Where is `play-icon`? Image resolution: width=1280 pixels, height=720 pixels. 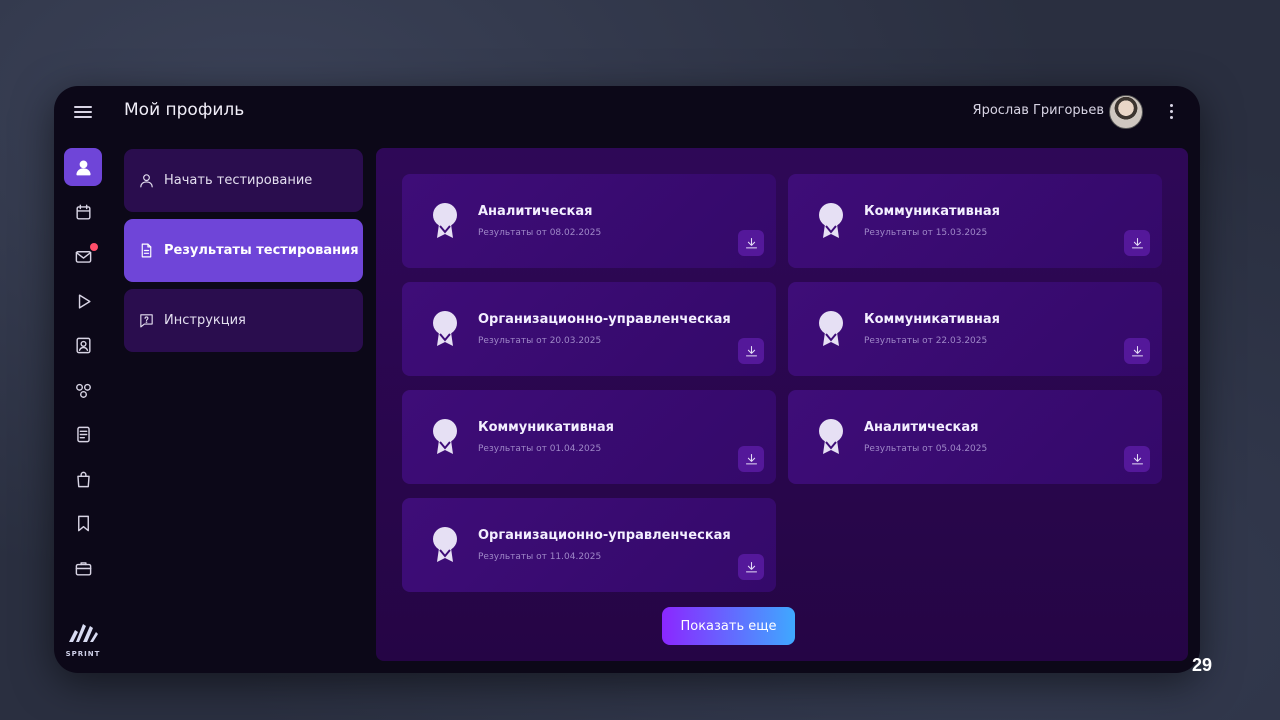 play-icon is located at coordinates (83, 301).